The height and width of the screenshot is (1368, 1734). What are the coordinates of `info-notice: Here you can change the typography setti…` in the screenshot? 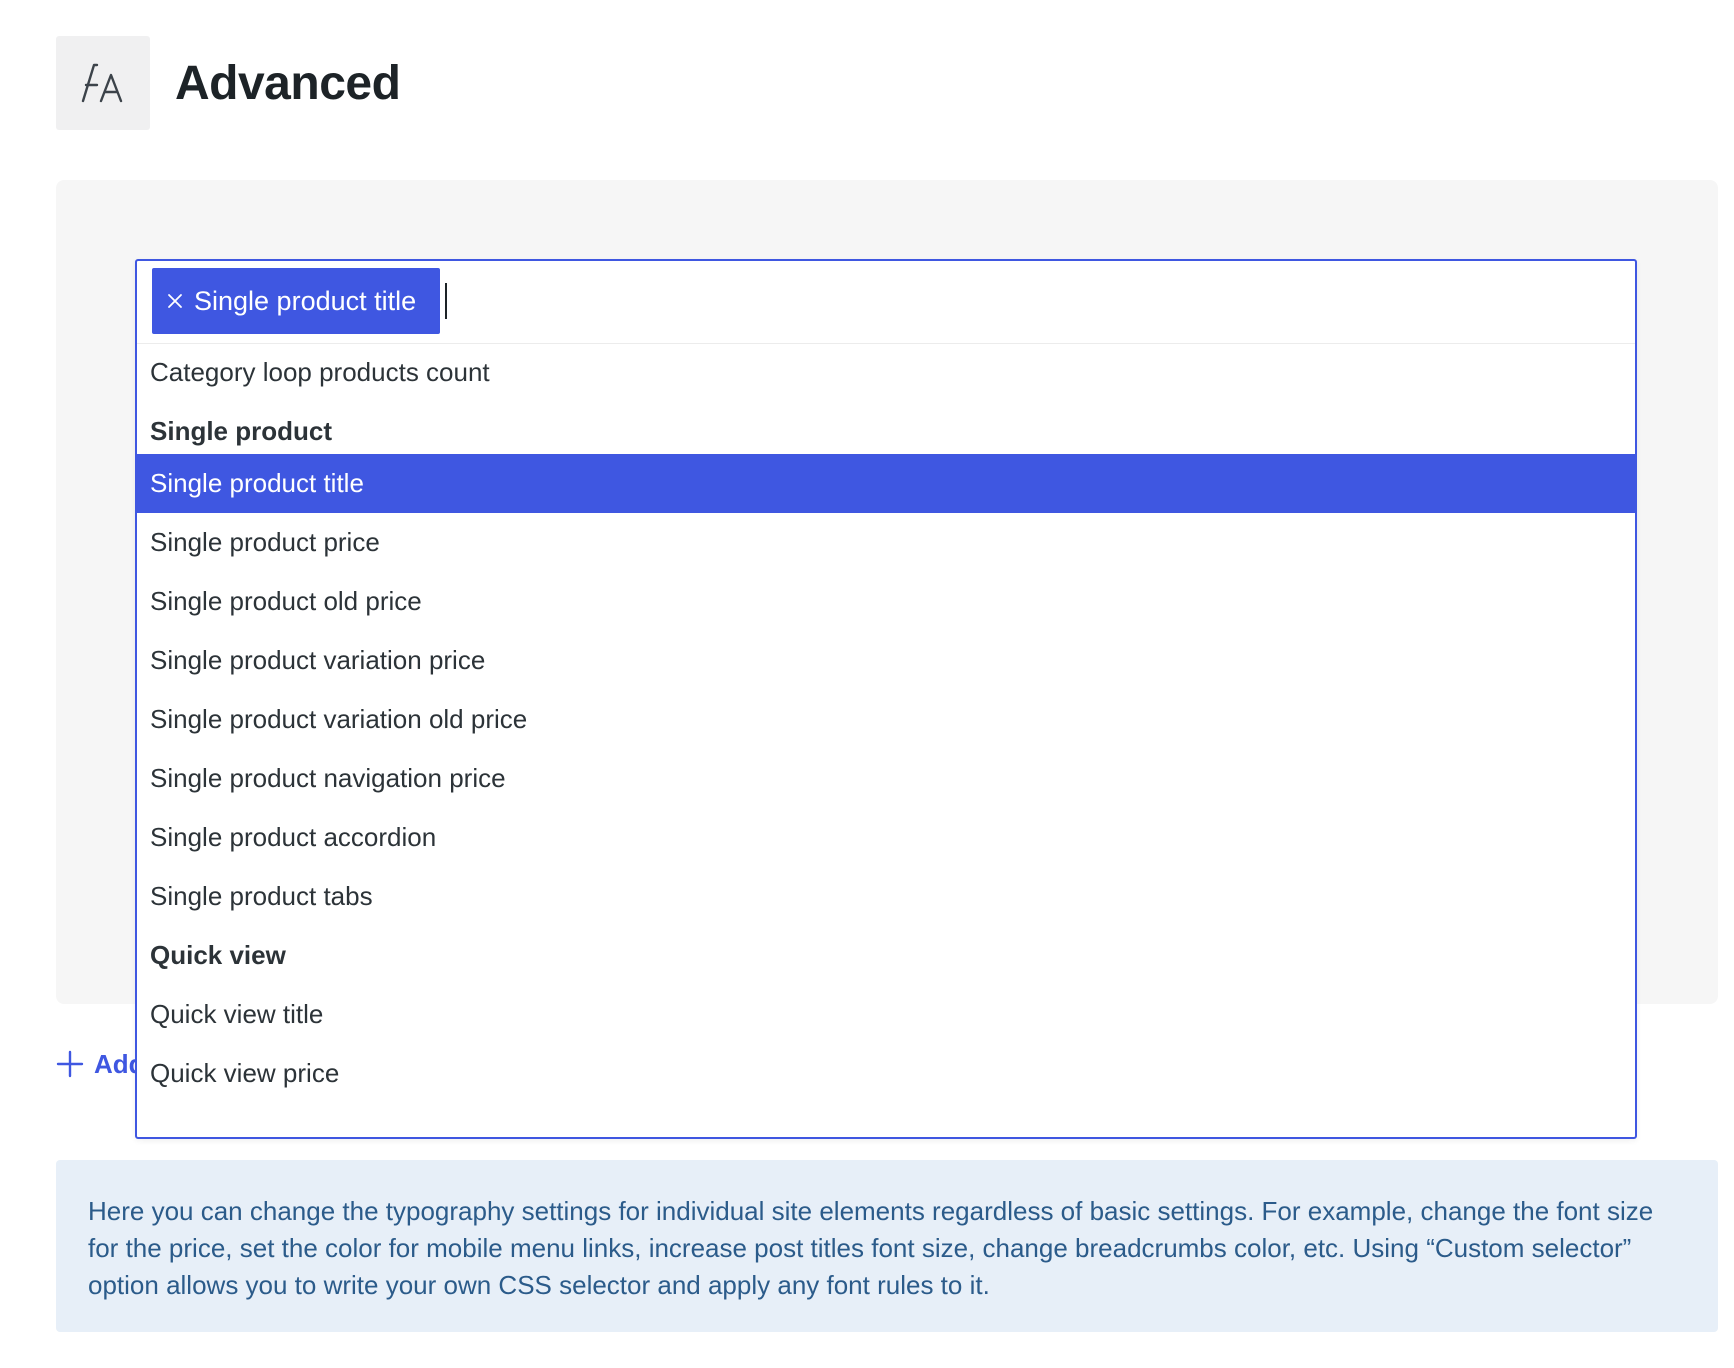 It's located at (887, 1246).